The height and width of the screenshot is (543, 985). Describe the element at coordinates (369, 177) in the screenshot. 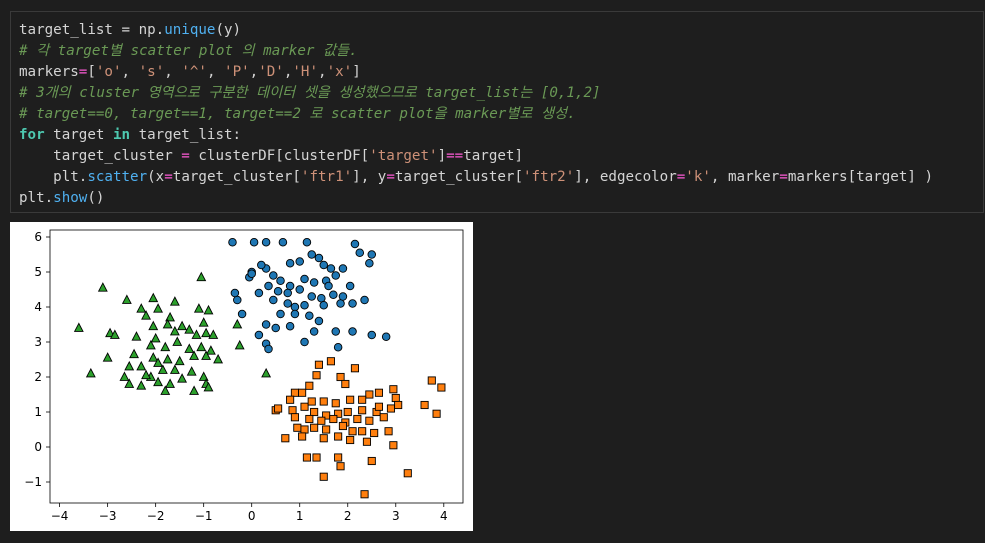

I see `code-token: ], y` at that location.